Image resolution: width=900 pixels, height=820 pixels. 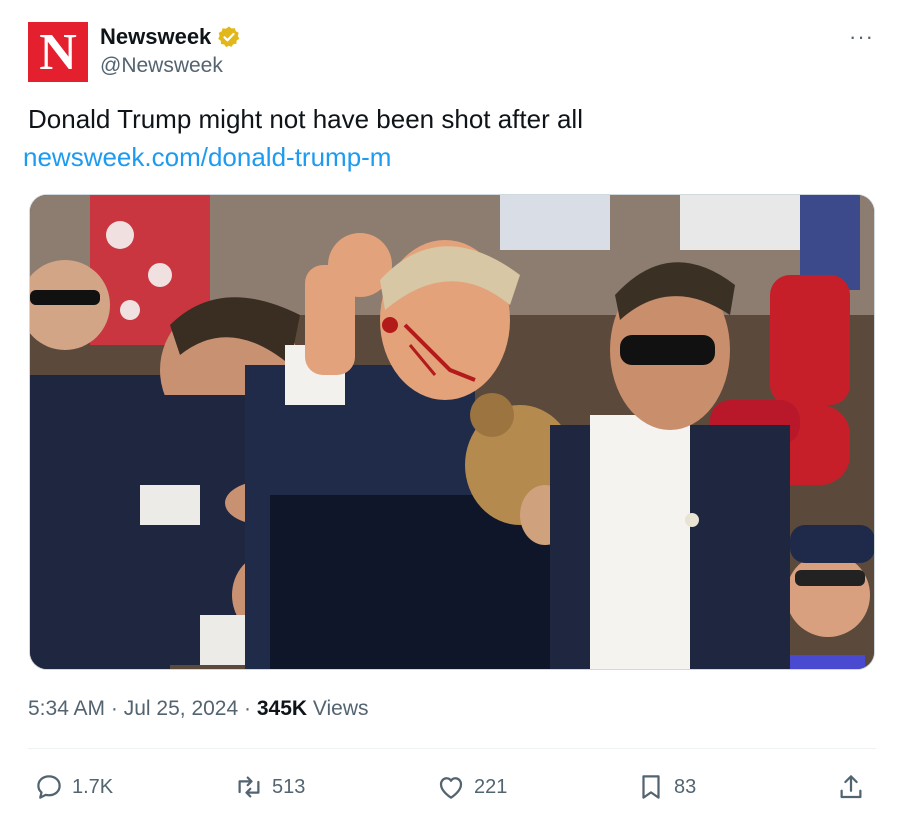 What do you see at coordinates (66, 708) in the screenshot?
I see `tweet-time: 5:34 AM` at bounding box center [66, 708].